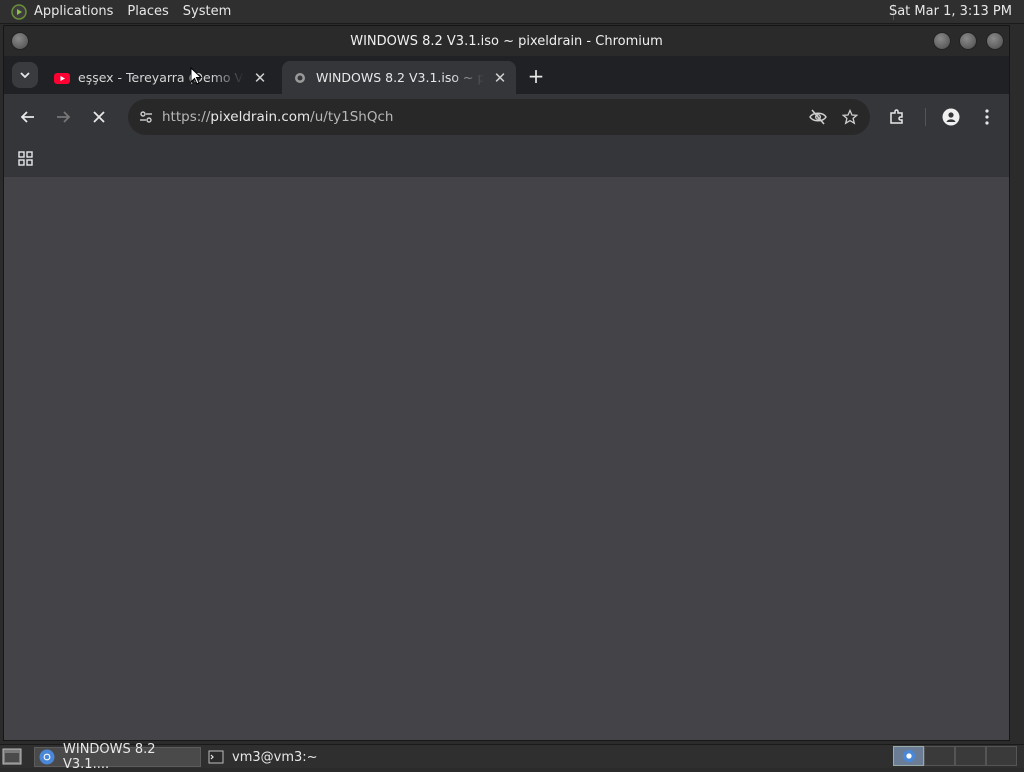  Describe the element at coordinates (995, 41) in the screenshot. I see `close-window-icon` at that location.